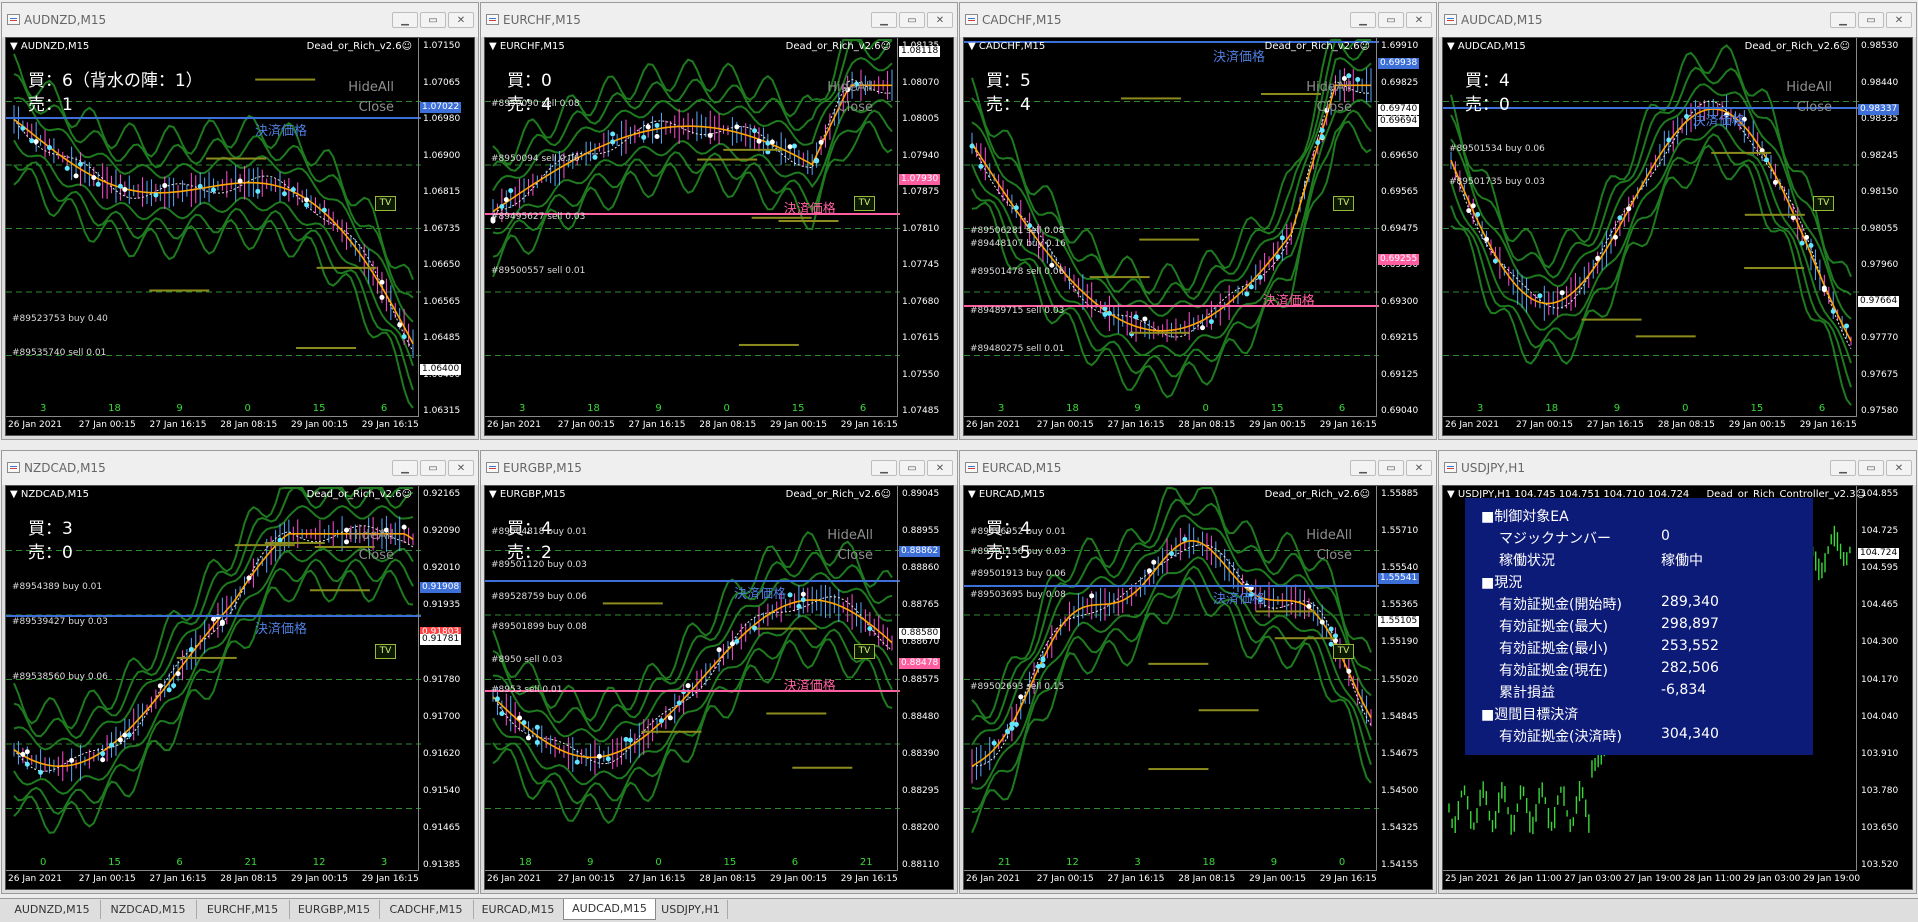 The height and width of the screenshot is (922, 1918). Describe the element at coordinates (1198, 20) in the screenshot. I see `window-titlebar: CADCHF,M15 ▁ ▭ ✕` at that location.